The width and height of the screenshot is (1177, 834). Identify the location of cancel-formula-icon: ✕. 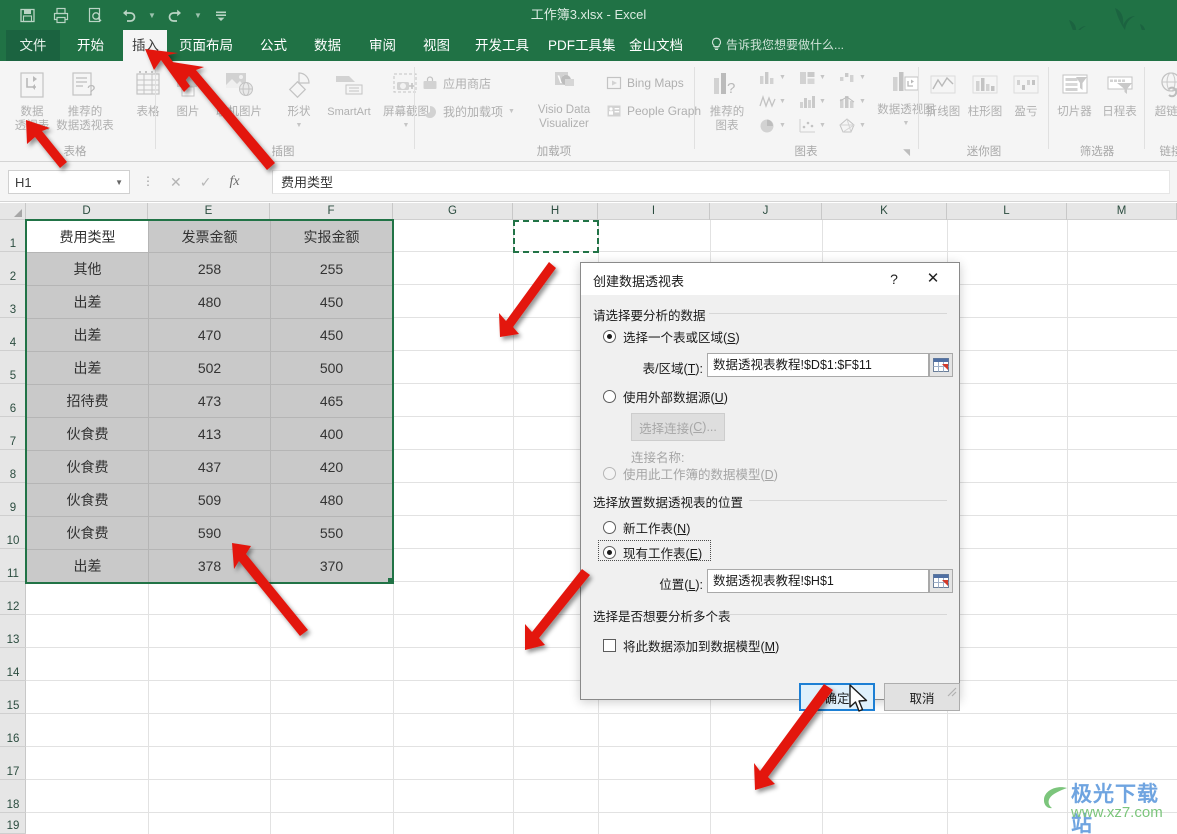
(176, 182).